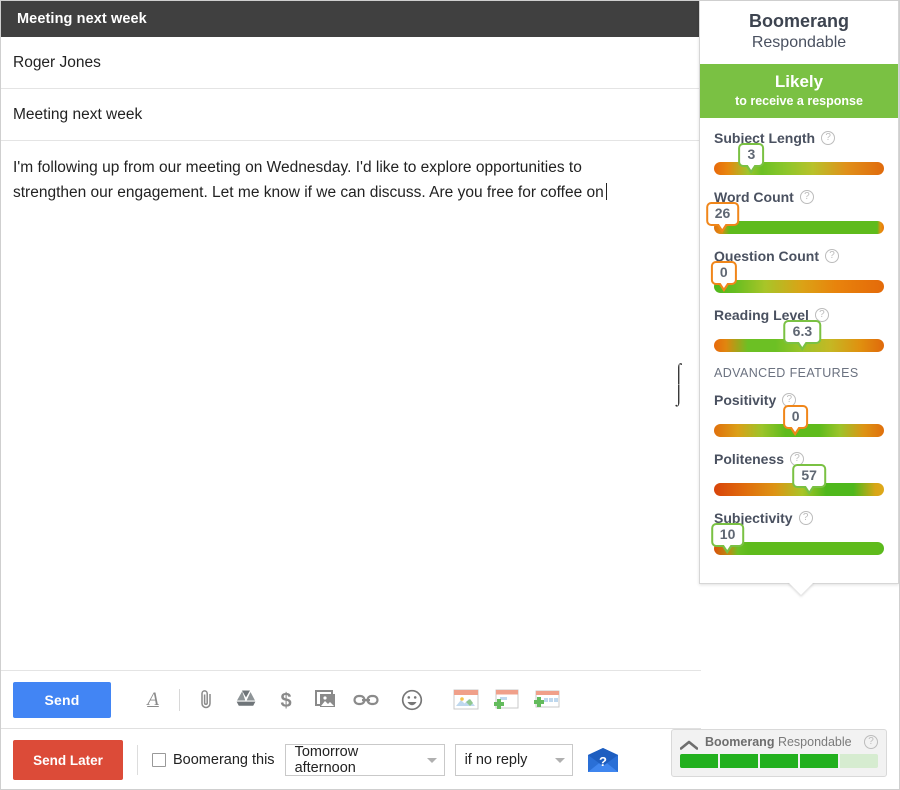  Describe the element at coordinates (799, 101) in the screenshot. I see `likelihood-banner-sub: to receive a response` at that location.